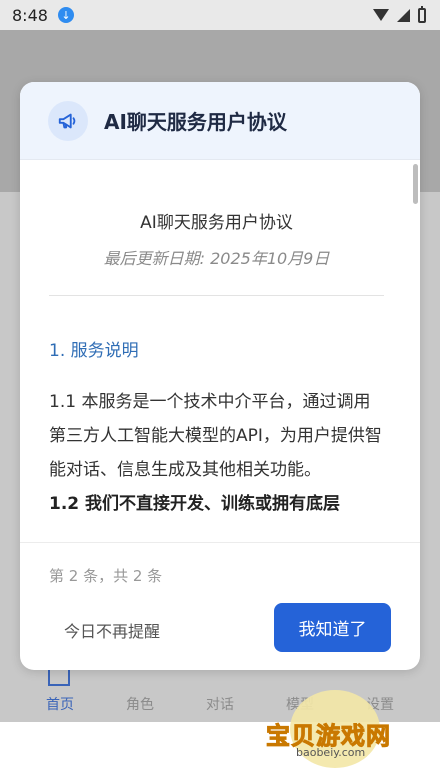  I want to click on watermark-logo: 宝贝游戏网 baobeiy.com, so click(337, 730).